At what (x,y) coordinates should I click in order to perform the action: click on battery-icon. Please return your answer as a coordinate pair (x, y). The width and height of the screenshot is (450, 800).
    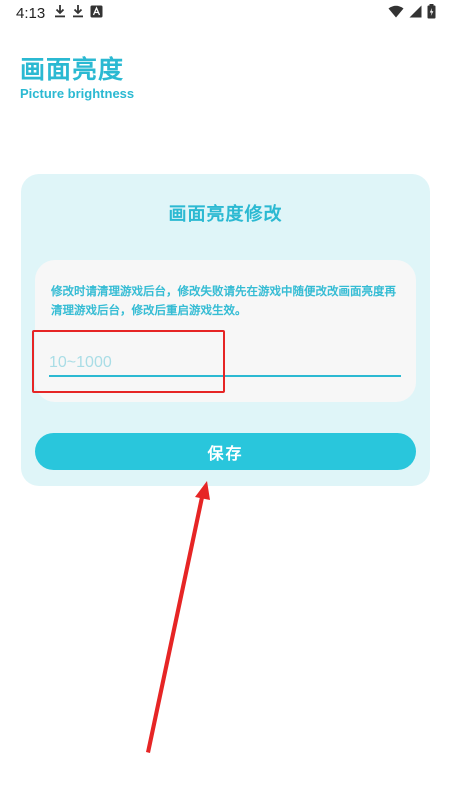
    Looking at the image, I should click on (431, 11).